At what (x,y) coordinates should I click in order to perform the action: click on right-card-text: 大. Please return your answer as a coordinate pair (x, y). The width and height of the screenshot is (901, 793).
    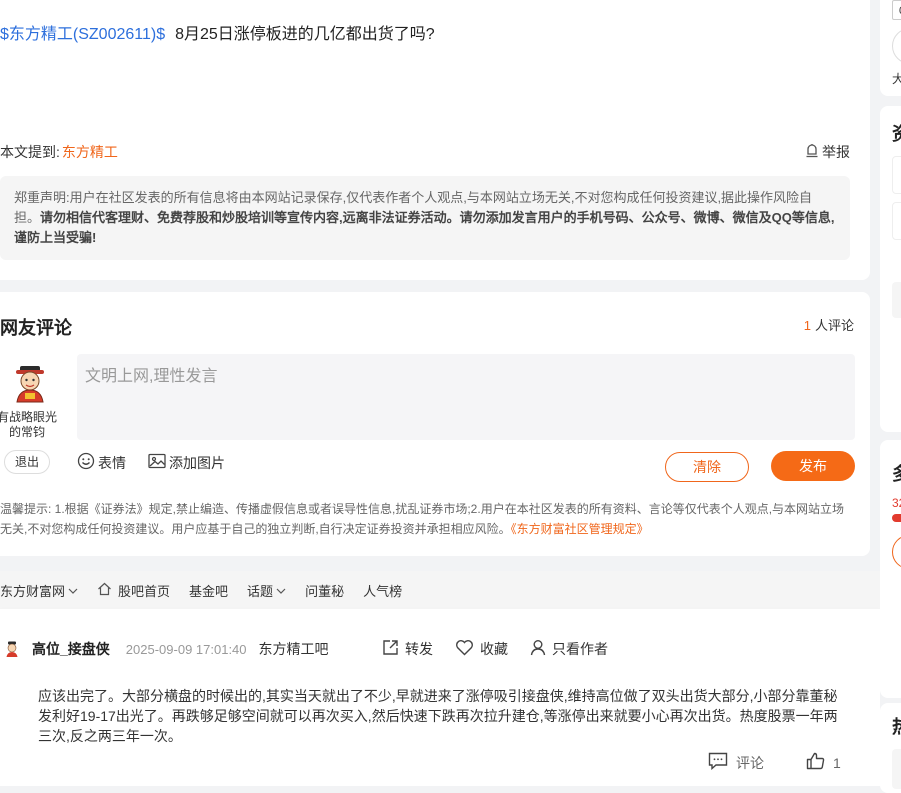
    Looking at the image, I should click on (896, 79).